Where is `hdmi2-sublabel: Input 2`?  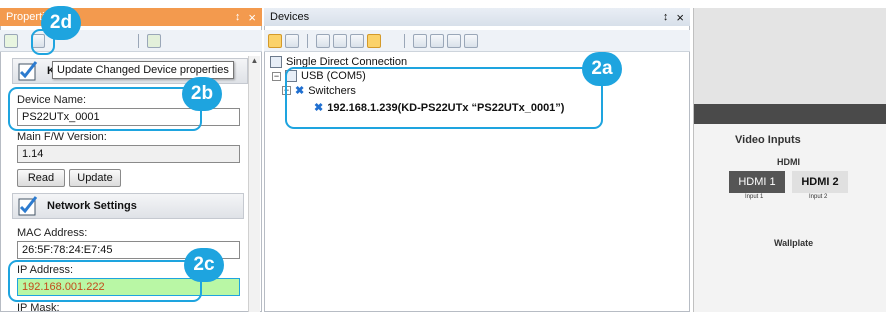
hdmi2-sublabel: Input 2 is located at coordinates (818, 197).